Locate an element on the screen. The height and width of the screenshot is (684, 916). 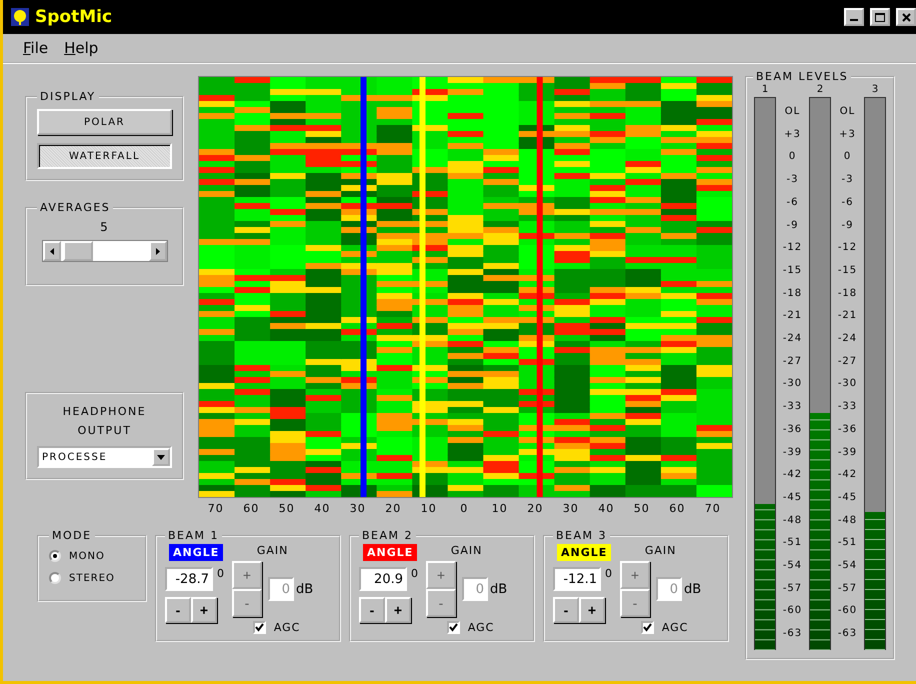
axis-label: 10 is located at coordinates (499, 508).